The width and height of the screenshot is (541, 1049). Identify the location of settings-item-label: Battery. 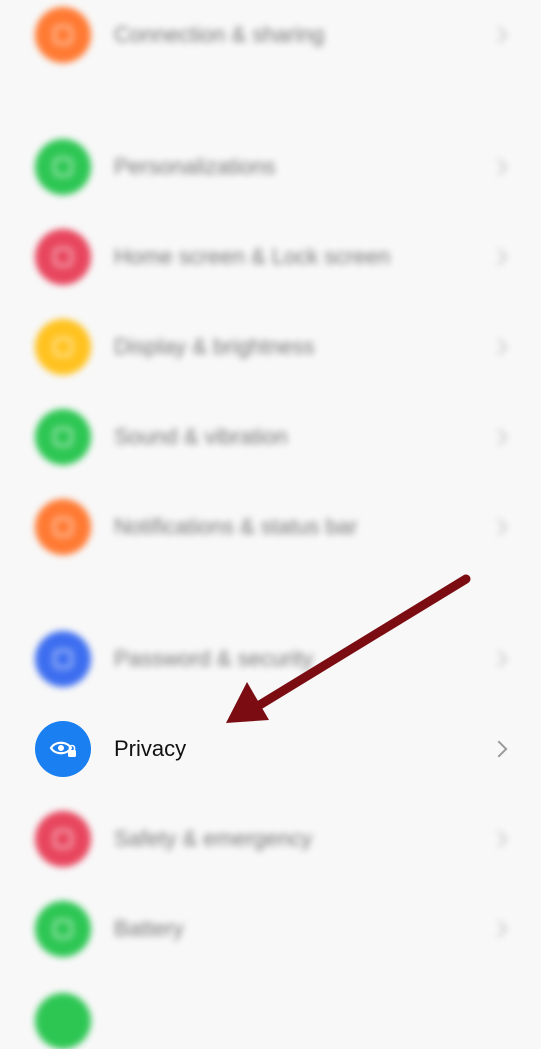
(149, 928).